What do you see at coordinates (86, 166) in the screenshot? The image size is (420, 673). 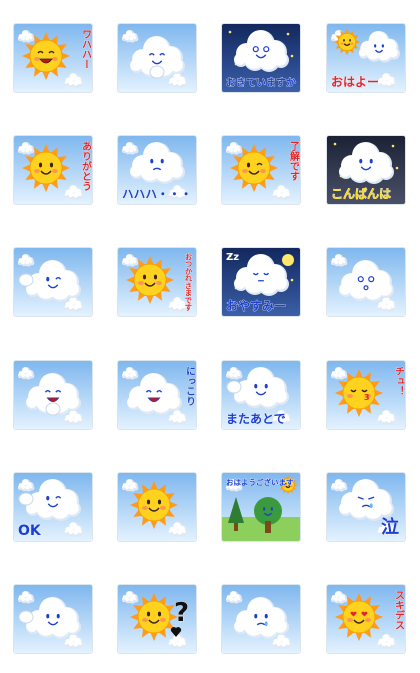 I see `sticker-caption: ありがとう` at bounding box center [86, 166].